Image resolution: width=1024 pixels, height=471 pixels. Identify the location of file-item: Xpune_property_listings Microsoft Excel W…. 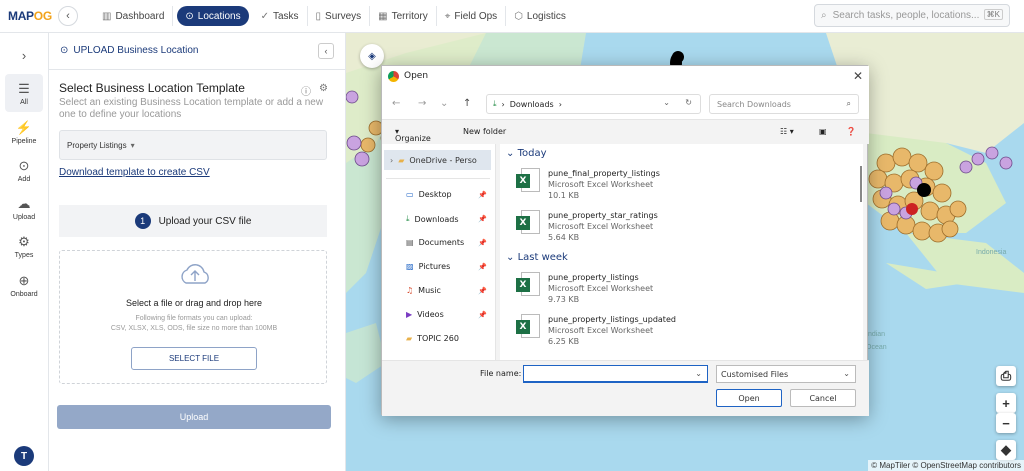
(584, 288).